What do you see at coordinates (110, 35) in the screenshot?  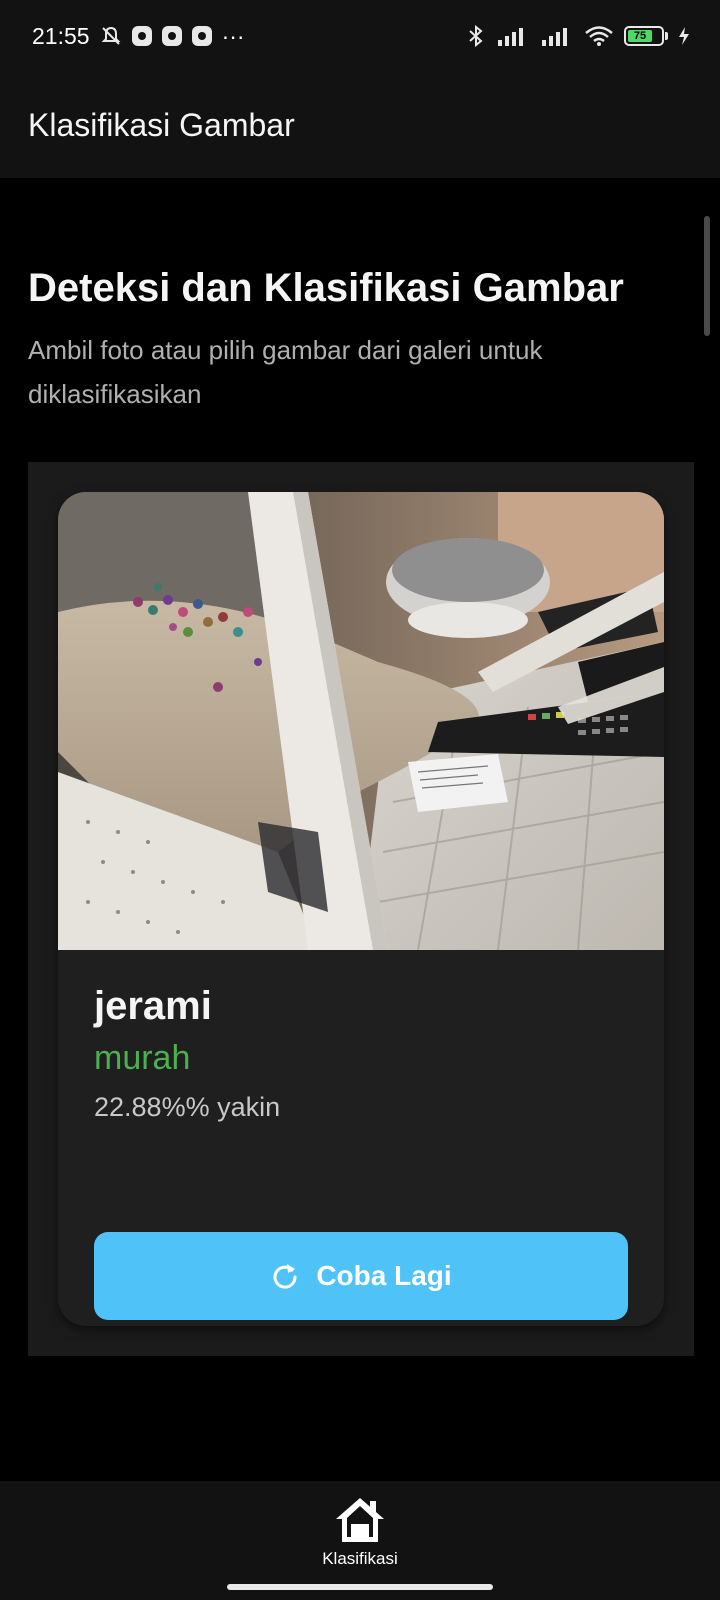 I see `bell-muted-icon` at bounding box center [110, 35].